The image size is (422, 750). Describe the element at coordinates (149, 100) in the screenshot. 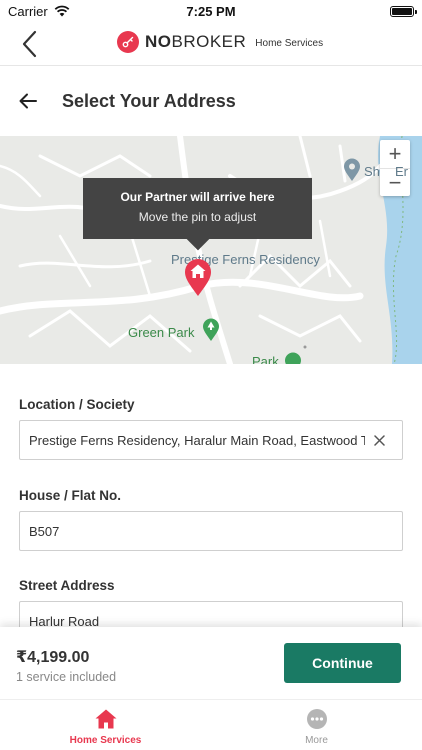

I see `page-title: Select Your Address` at that location.